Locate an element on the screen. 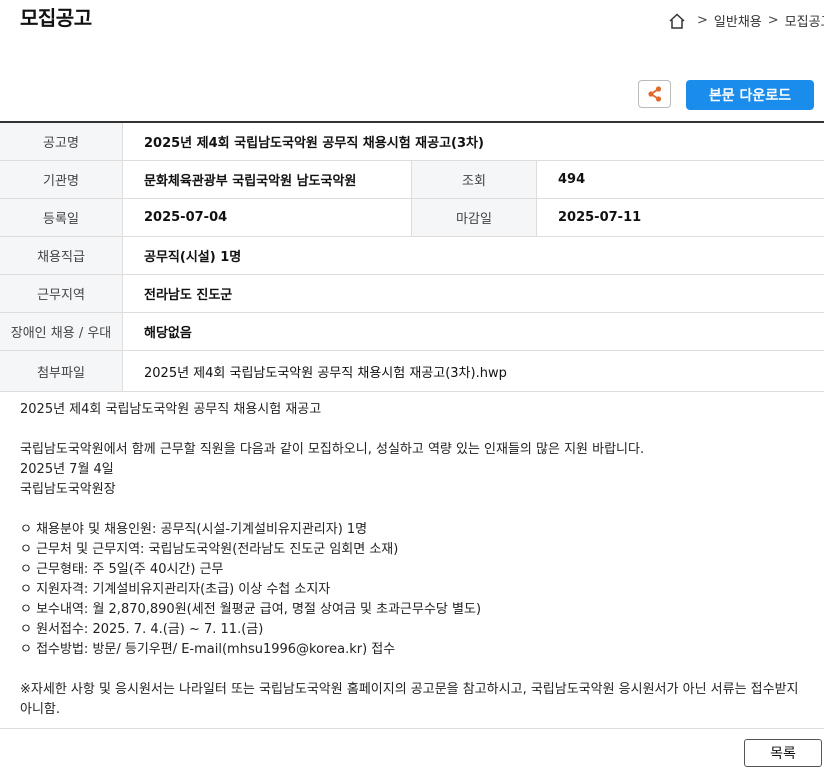  body-signer: 국립남도국악원장 is located at coordinates (68, 489).